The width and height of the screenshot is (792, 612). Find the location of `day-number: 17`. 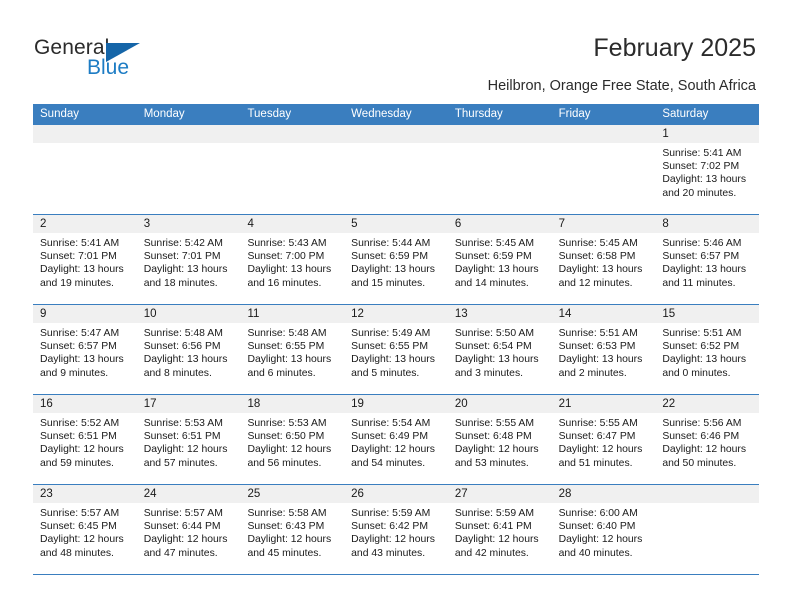

day-number: 17 is located at coordinates (150, 404).